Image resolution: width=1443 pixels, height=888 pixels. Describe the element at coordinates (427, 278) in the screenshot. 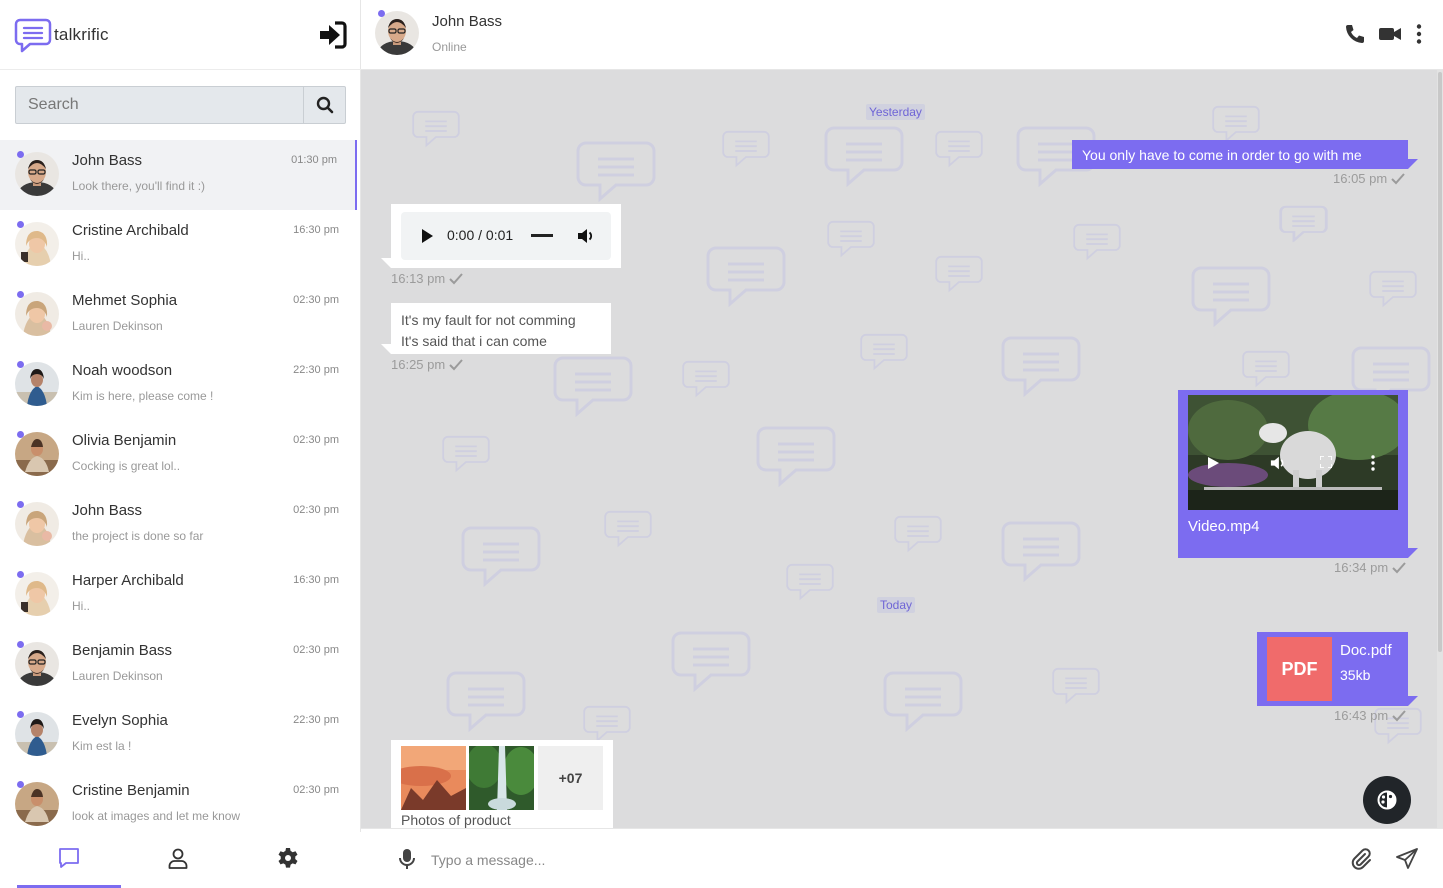

I see `message-meta: 16:13 pm` at that location.